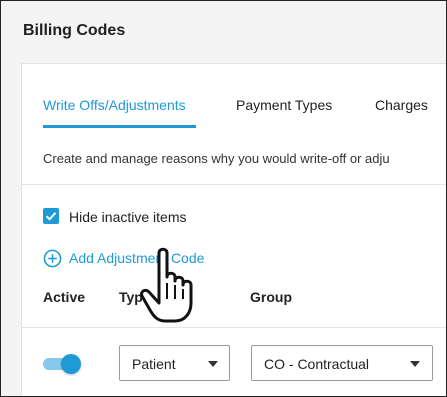 The width and height of the screenshot is (447, 397). What do you see at coordinates (64, 297) in the screenshot?
I see `column-header-active: Active` at bounding box center [64, 297].